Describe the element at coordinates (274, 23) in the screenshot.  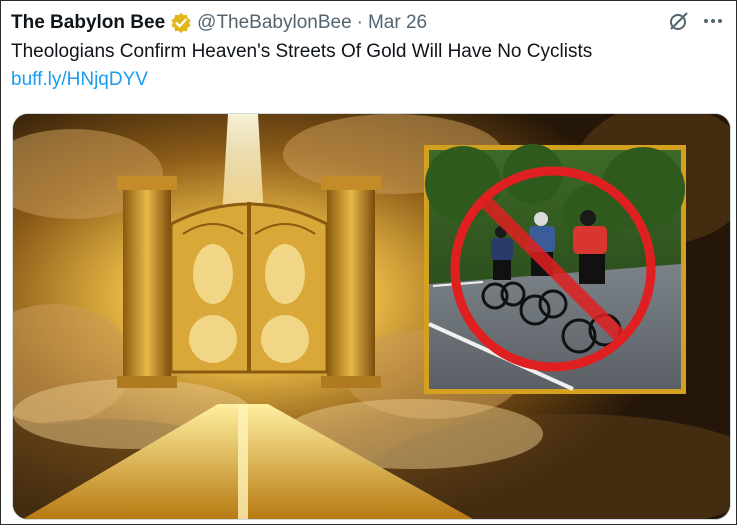
I see `user-handle: @TheBabylonBee` at that location.